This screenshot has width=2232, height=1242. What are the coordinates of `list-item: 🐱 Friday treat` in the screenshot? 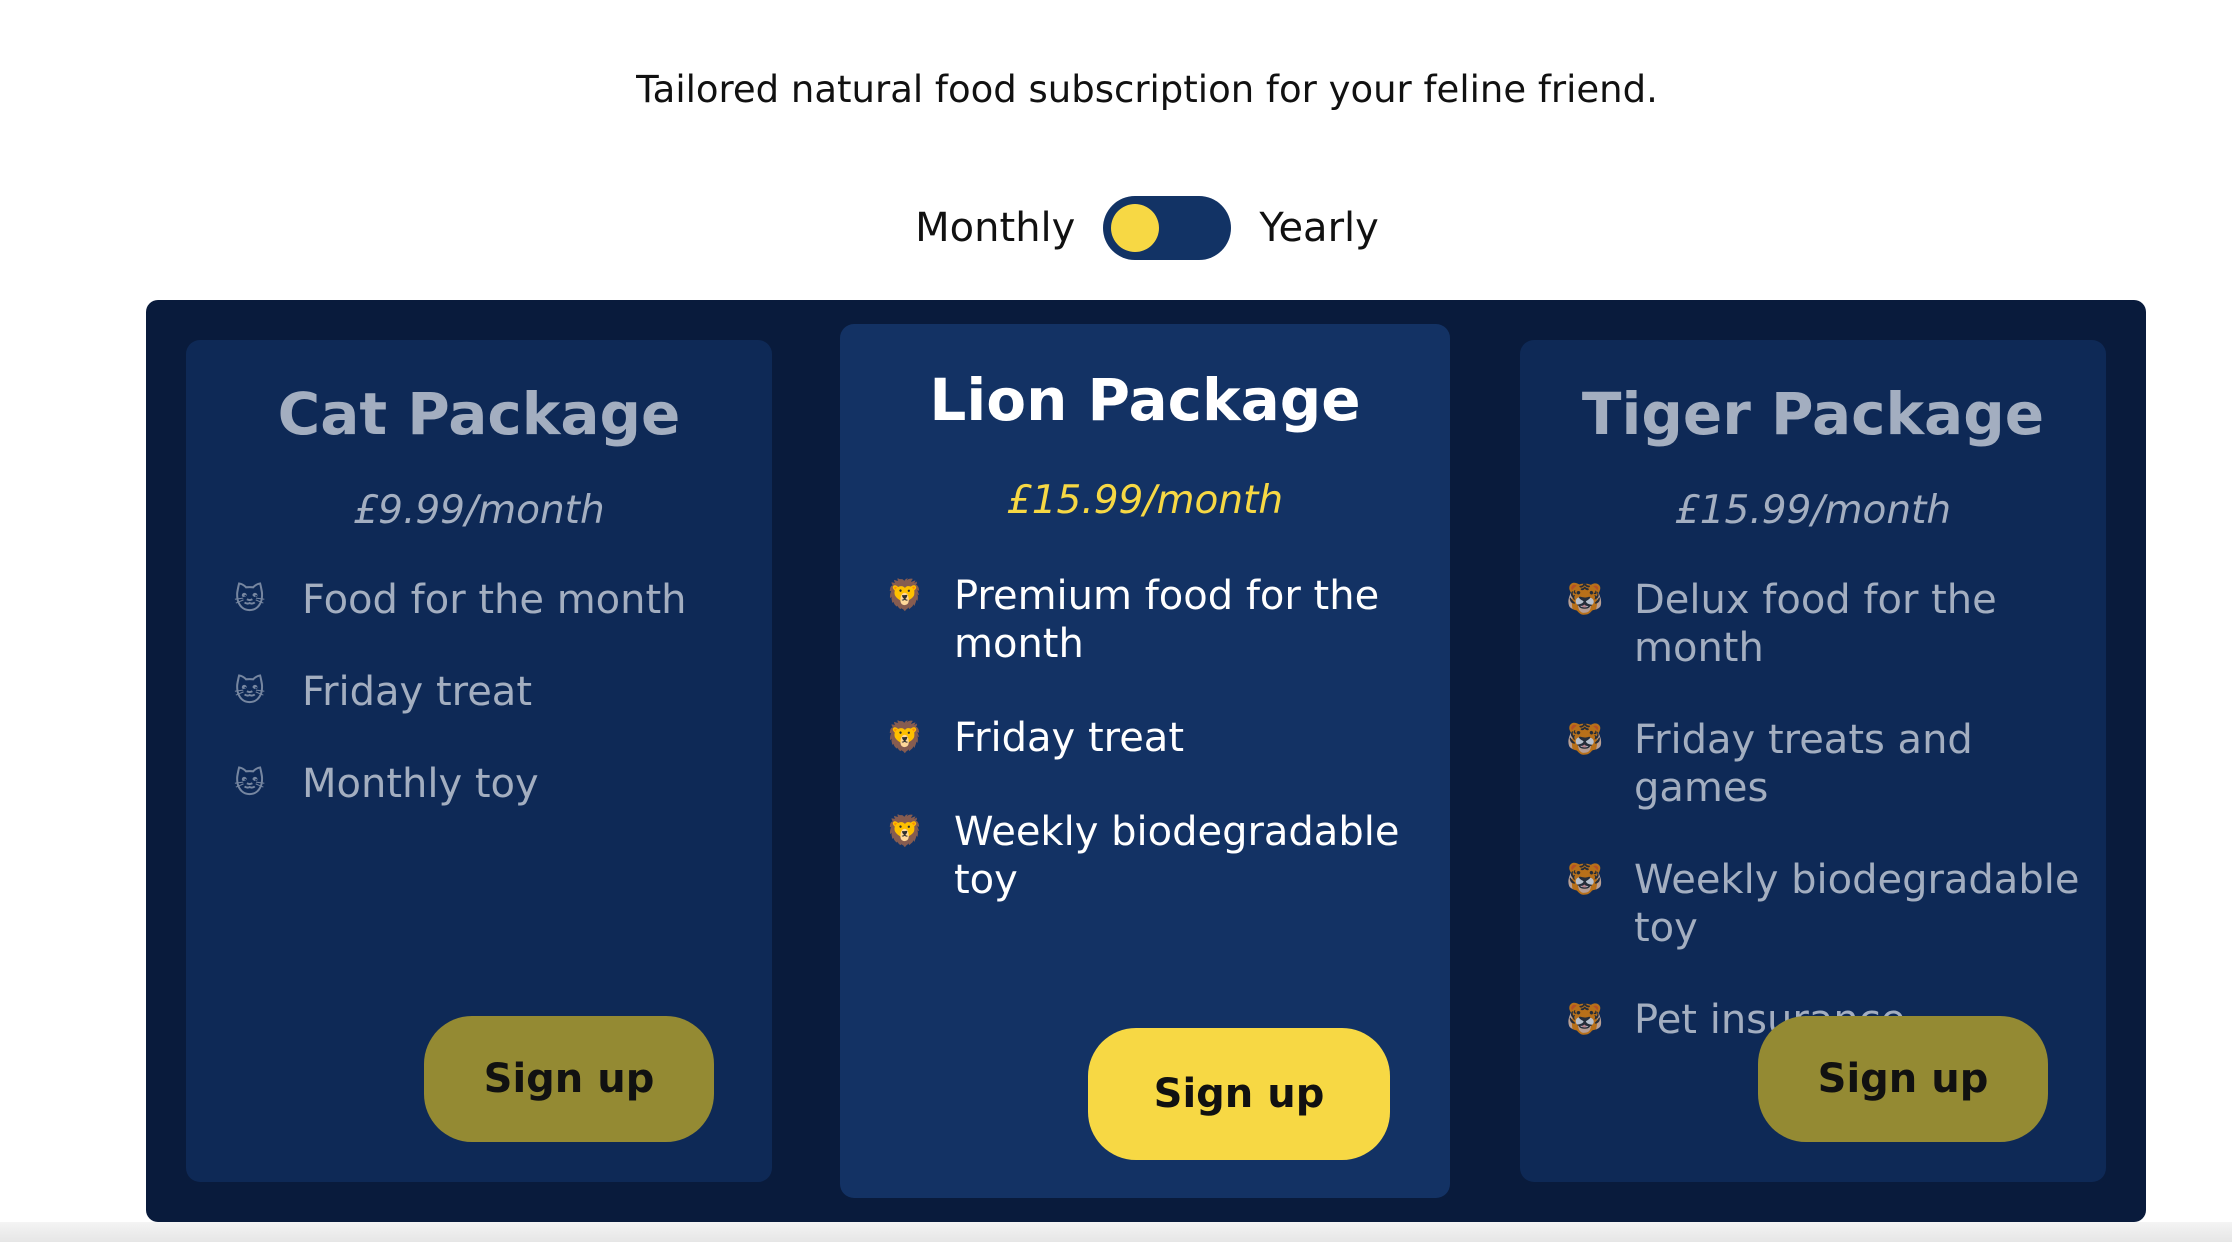 It's located at (460, 692).